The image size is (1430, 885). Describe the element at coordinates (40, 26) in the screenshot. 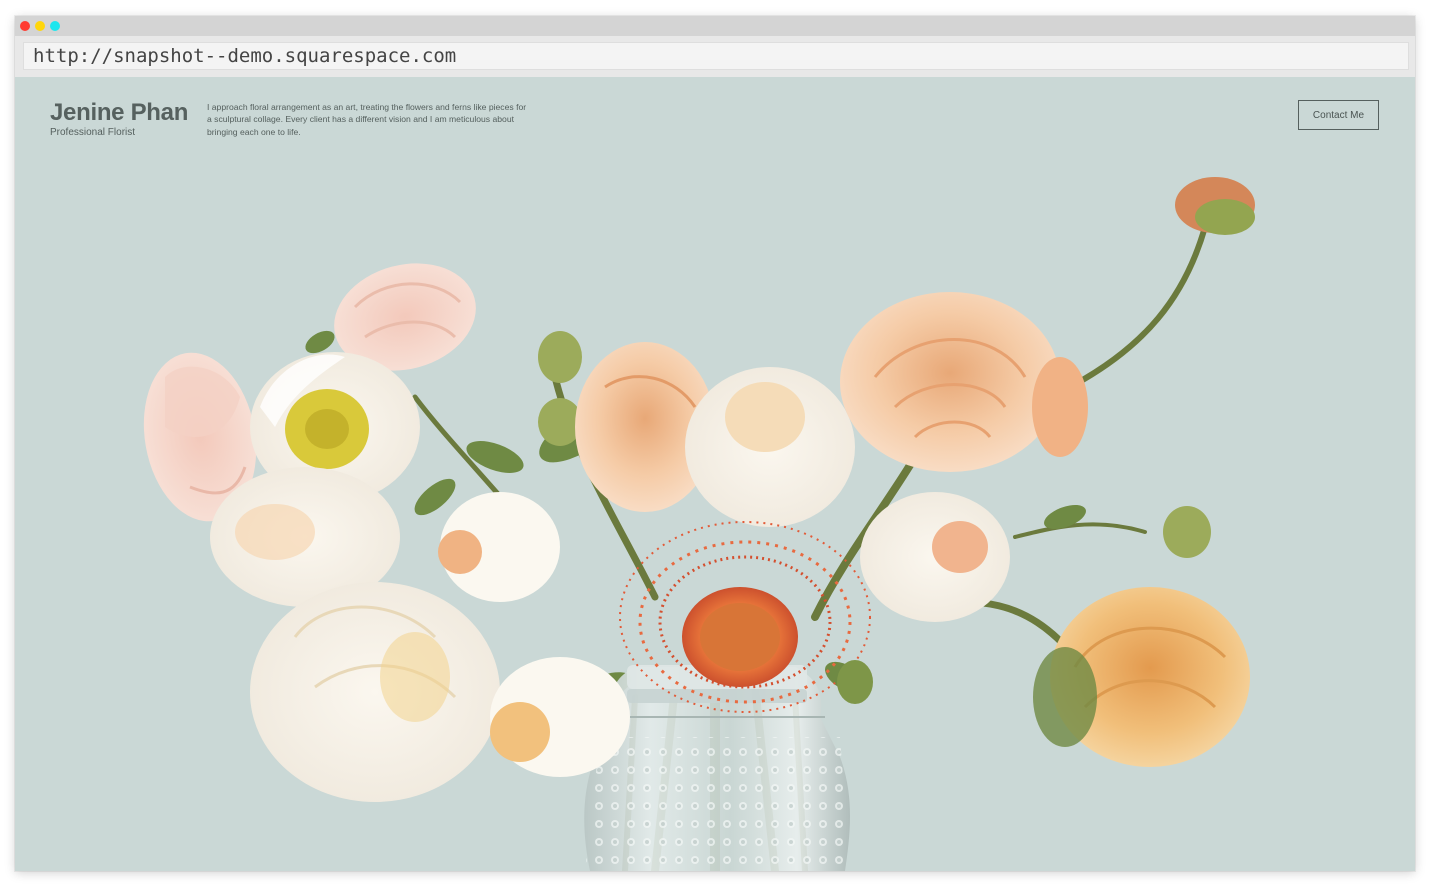

I see `minimize-window-icon` at that location.